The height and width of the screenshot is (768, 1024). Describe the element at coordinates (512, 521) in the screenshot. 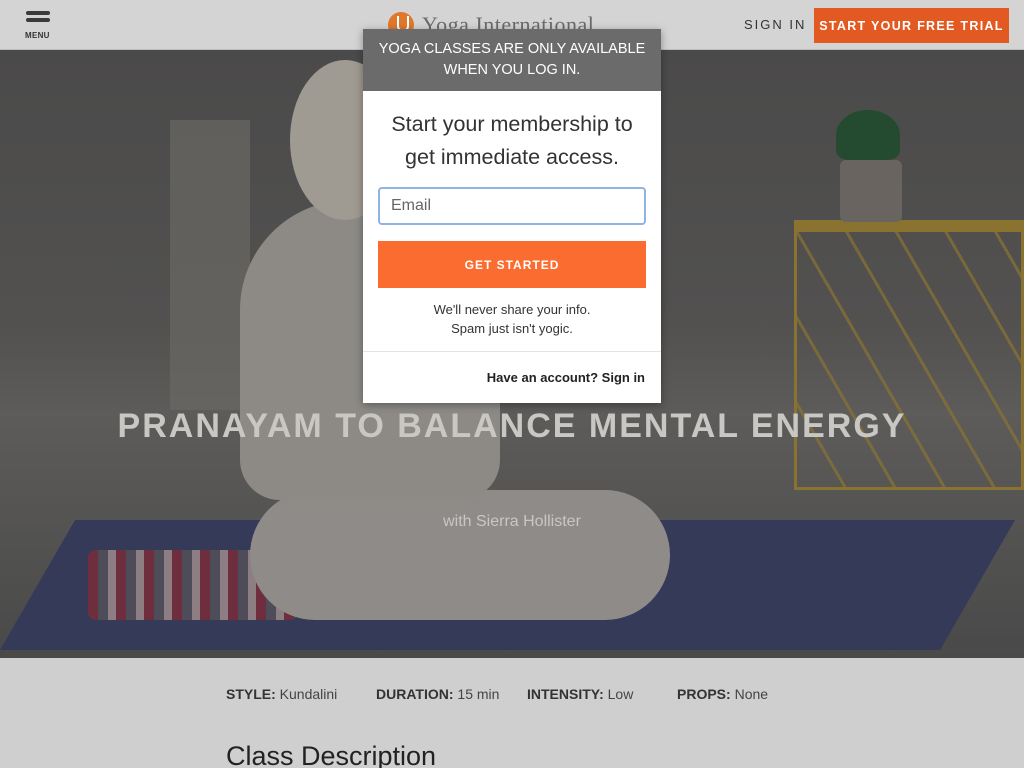

I see `class-instructor: with Sierra Hollister` at that location.